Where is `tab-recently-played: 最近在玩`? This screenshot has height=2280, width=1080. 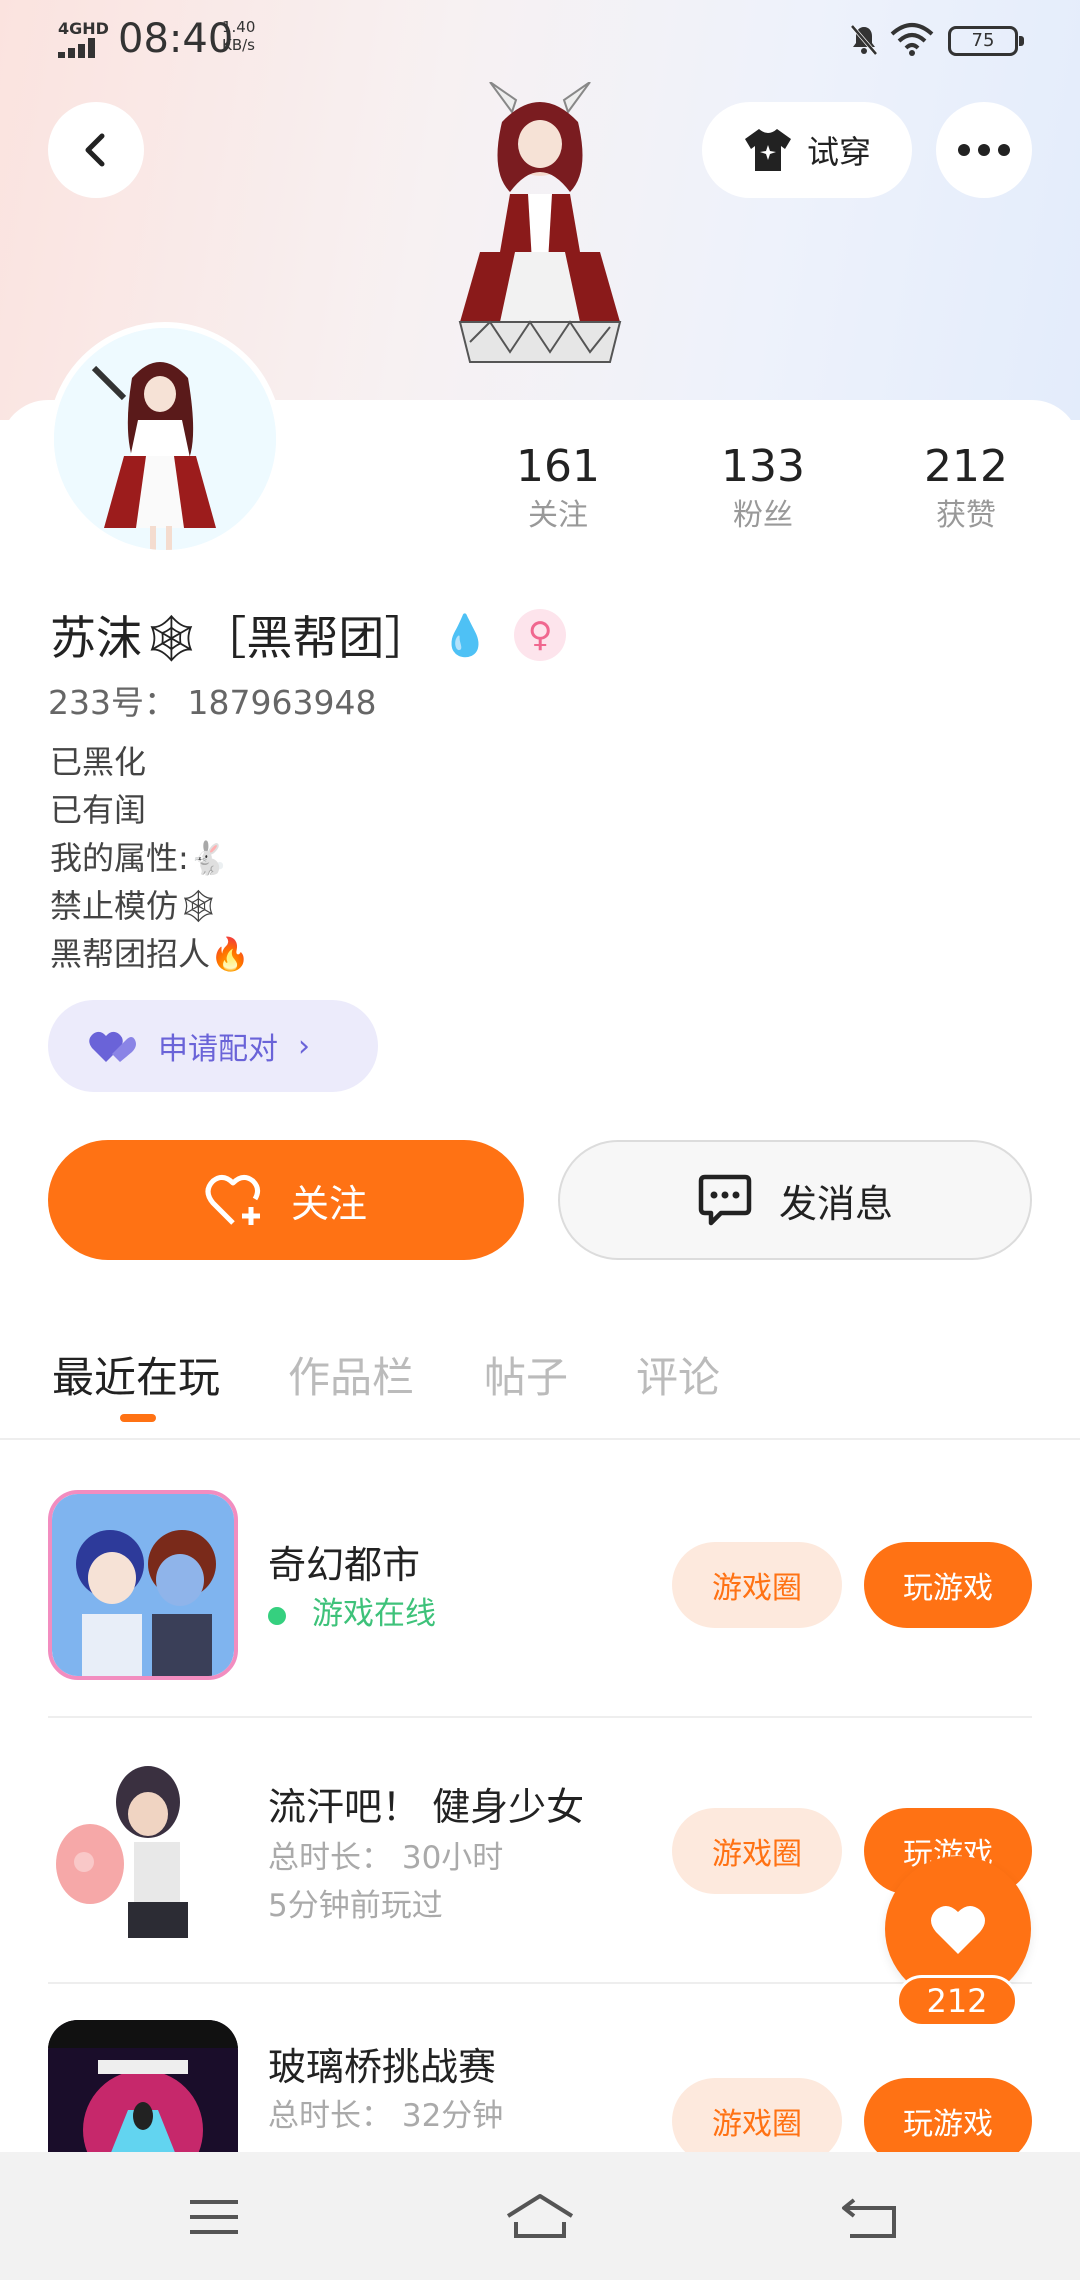 tab-recently-played: 最近在玩 is located at coordinates (136, 1374).